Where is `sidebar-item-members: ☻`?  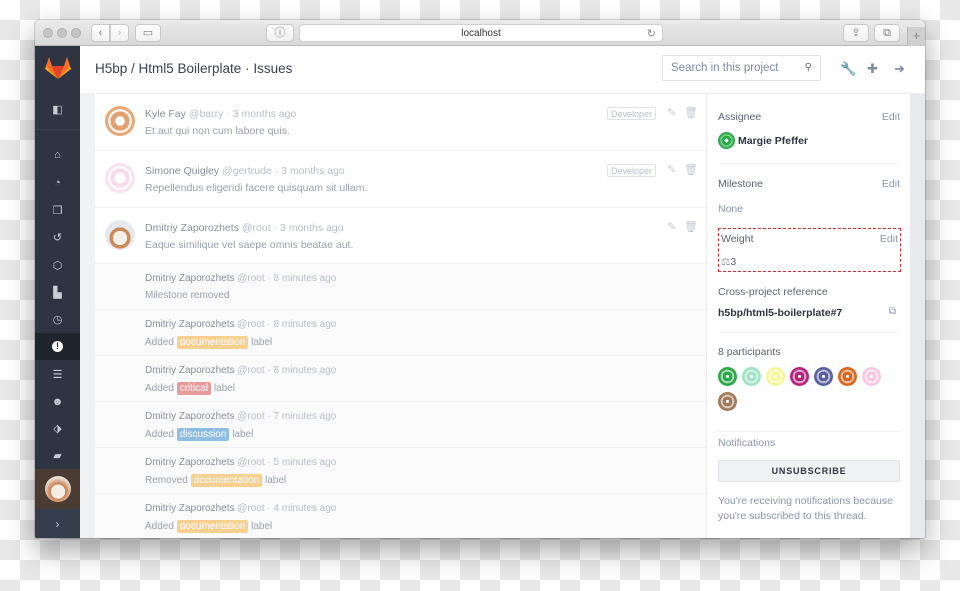
sidebar-item-members: ☻ is located at coordinates (57, 401).